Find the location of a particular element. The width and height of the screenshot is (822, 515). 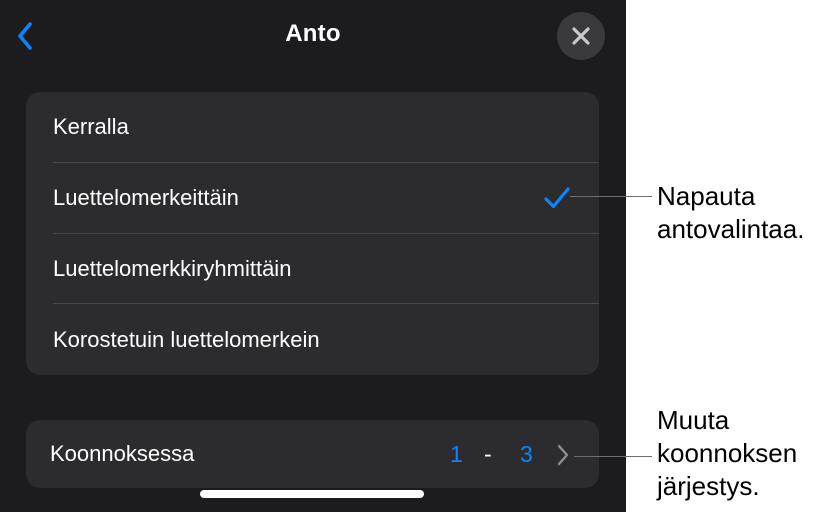

close-icon is located at coordinates (581, 36).